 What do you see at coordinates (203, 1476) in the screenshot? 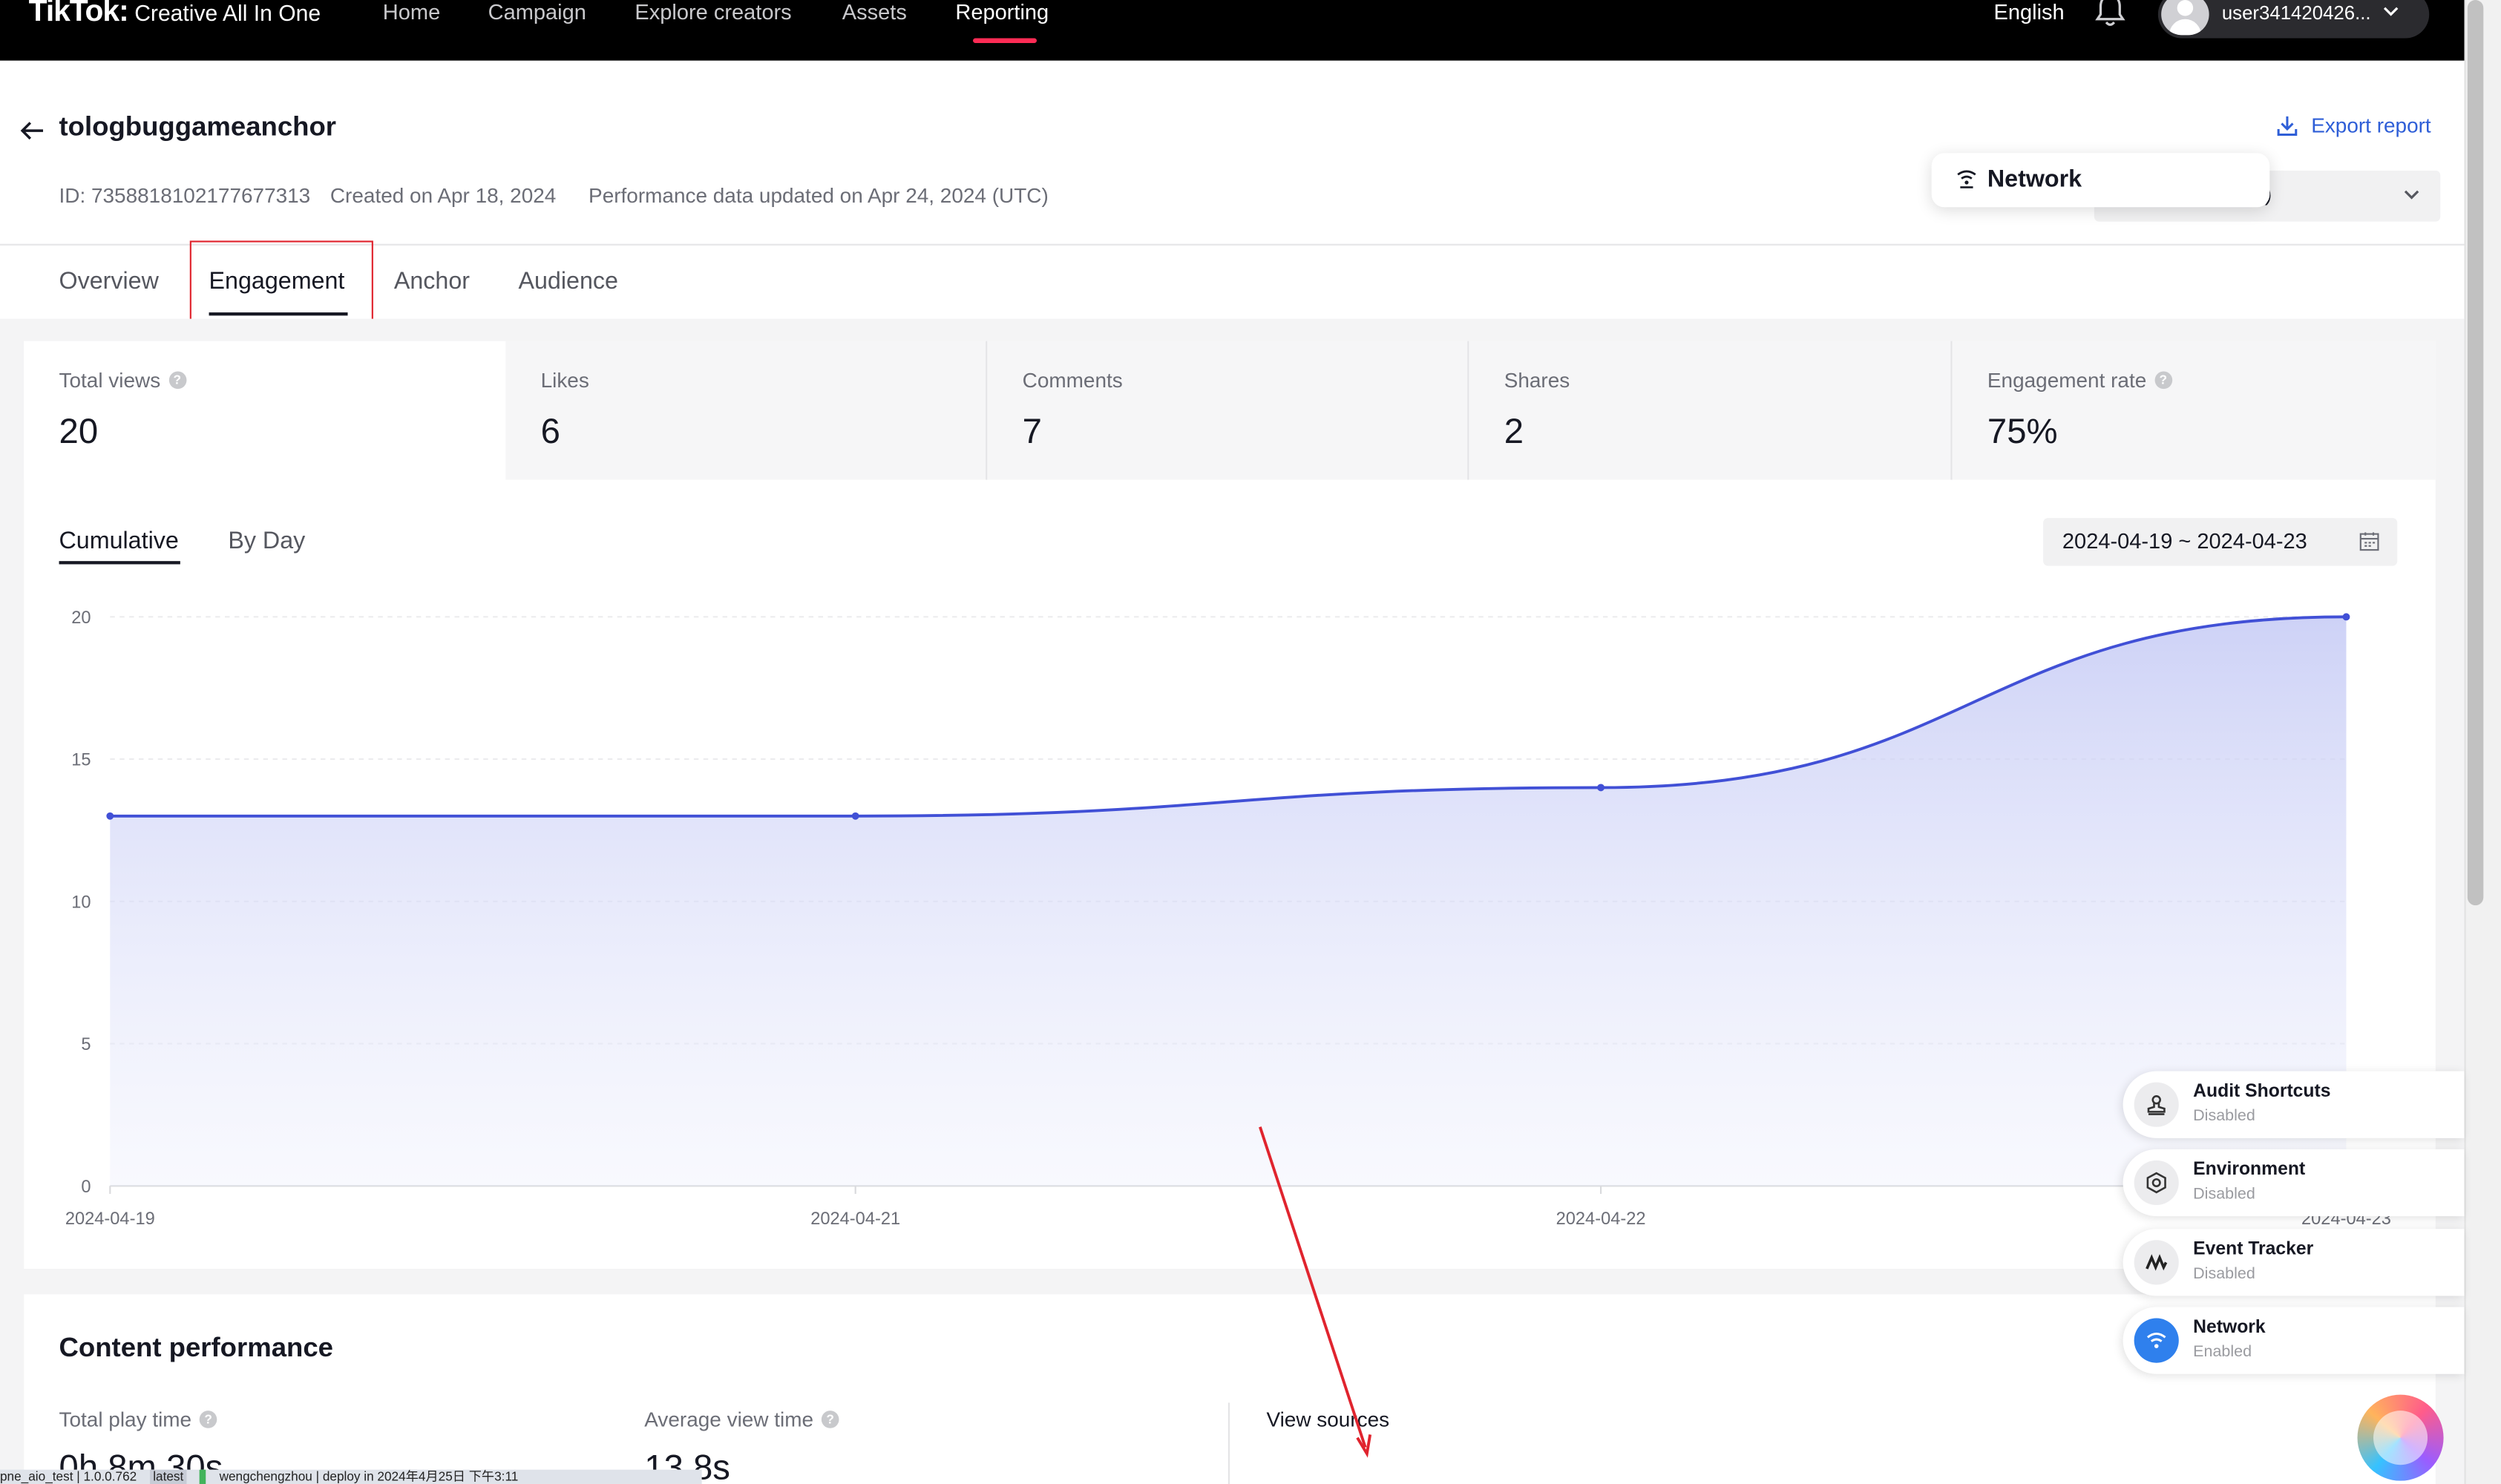
I see `status-indicator` at bounding box center [203, 1476].